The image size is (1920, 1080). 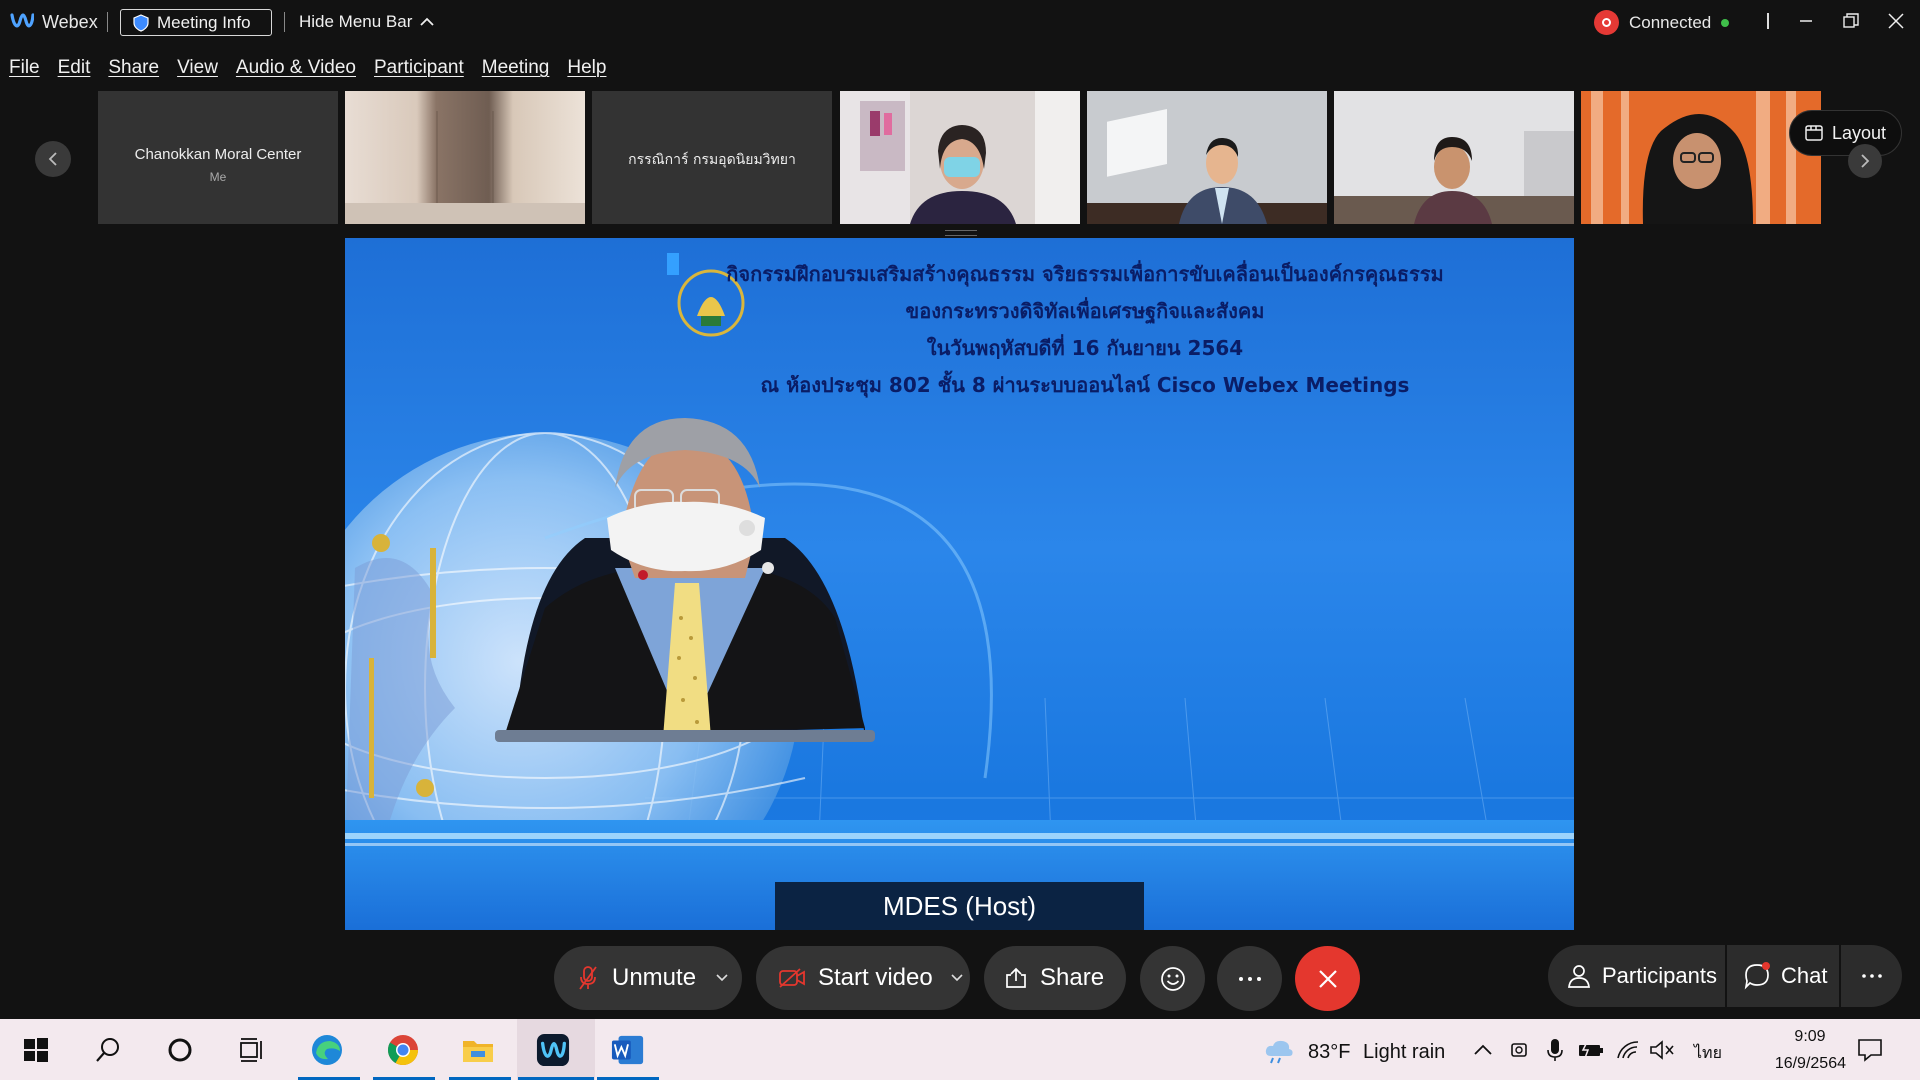 I want to click on end-call-button, so click(x=1327, y=978).